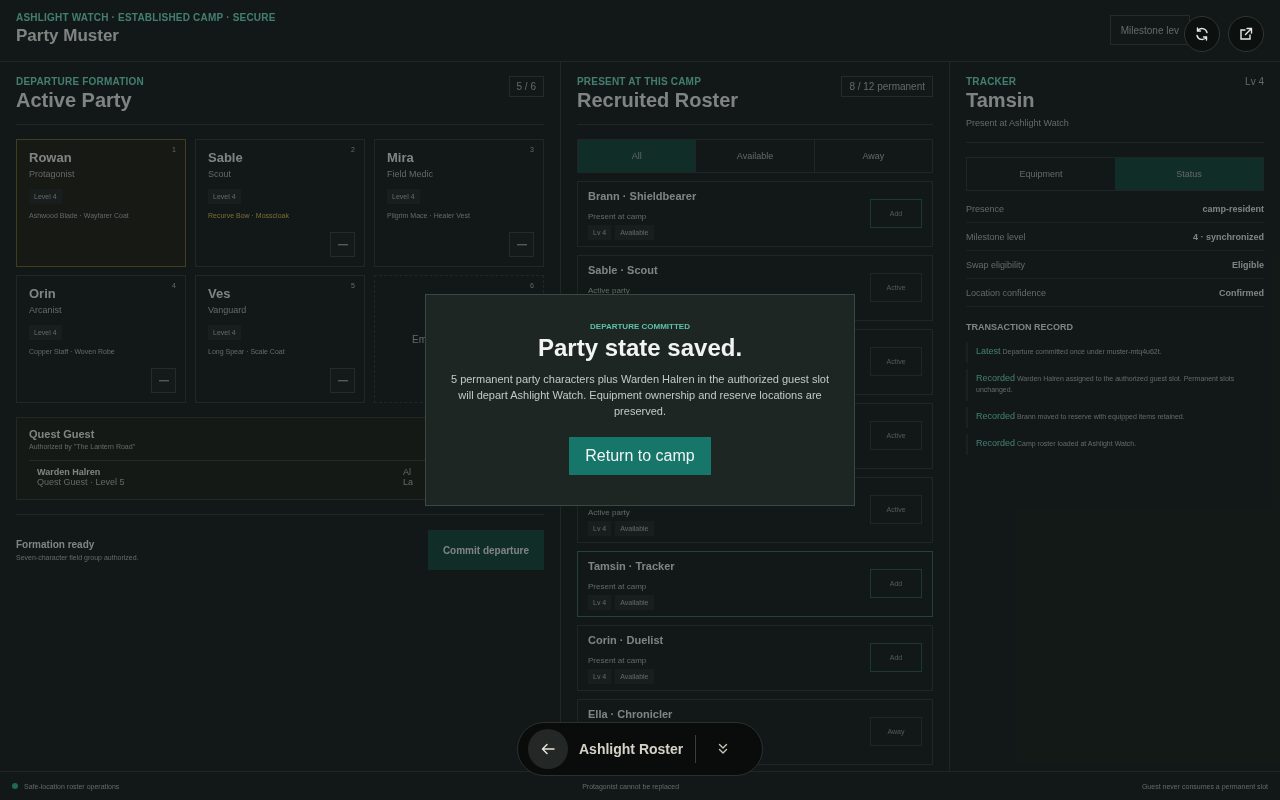 Image resolution: width=1280 pixels, height=800 pixels. Describe the element at coordinates (1241, 292) in the screenshot. I see `stat-value: Confirmed` at that location.